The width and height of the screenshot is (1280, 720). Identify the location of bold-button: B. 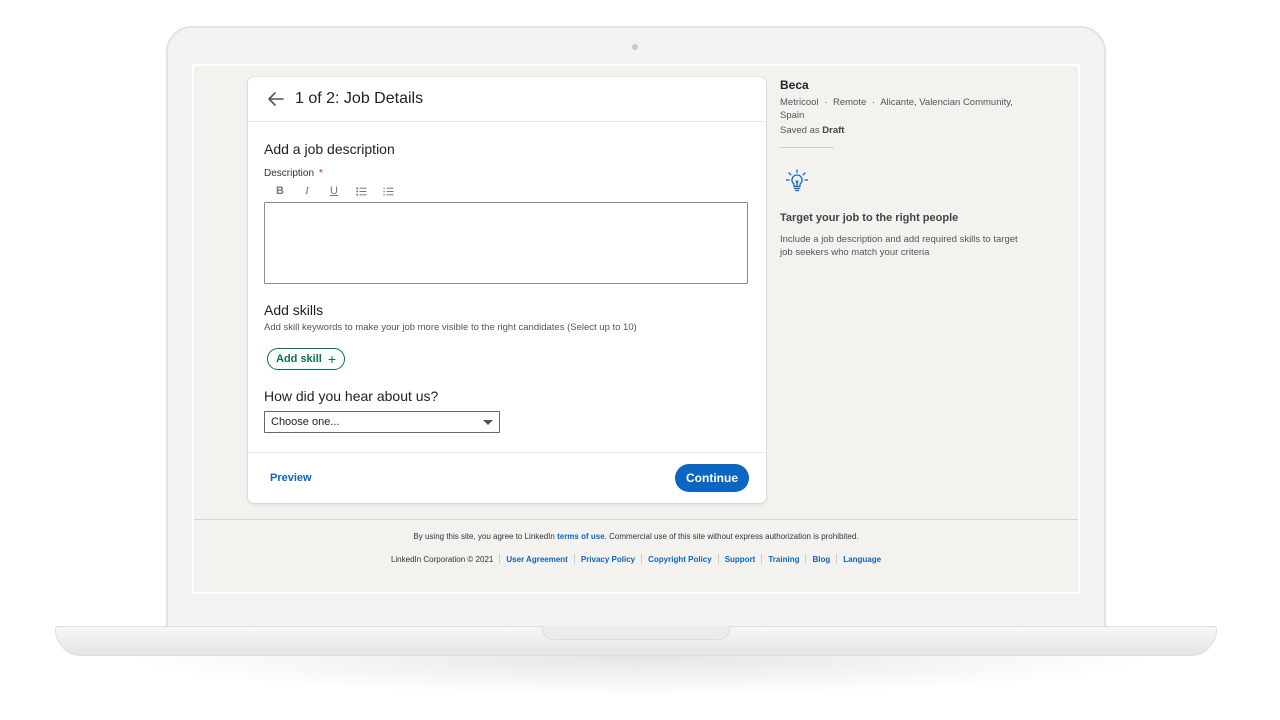
(280, 191).